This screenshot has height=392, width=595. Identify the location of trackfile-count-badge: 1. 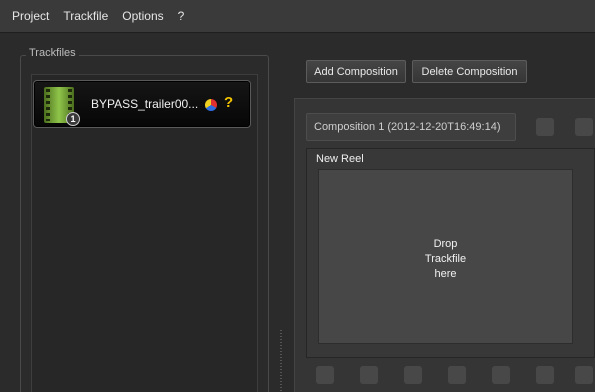
(73, 119).